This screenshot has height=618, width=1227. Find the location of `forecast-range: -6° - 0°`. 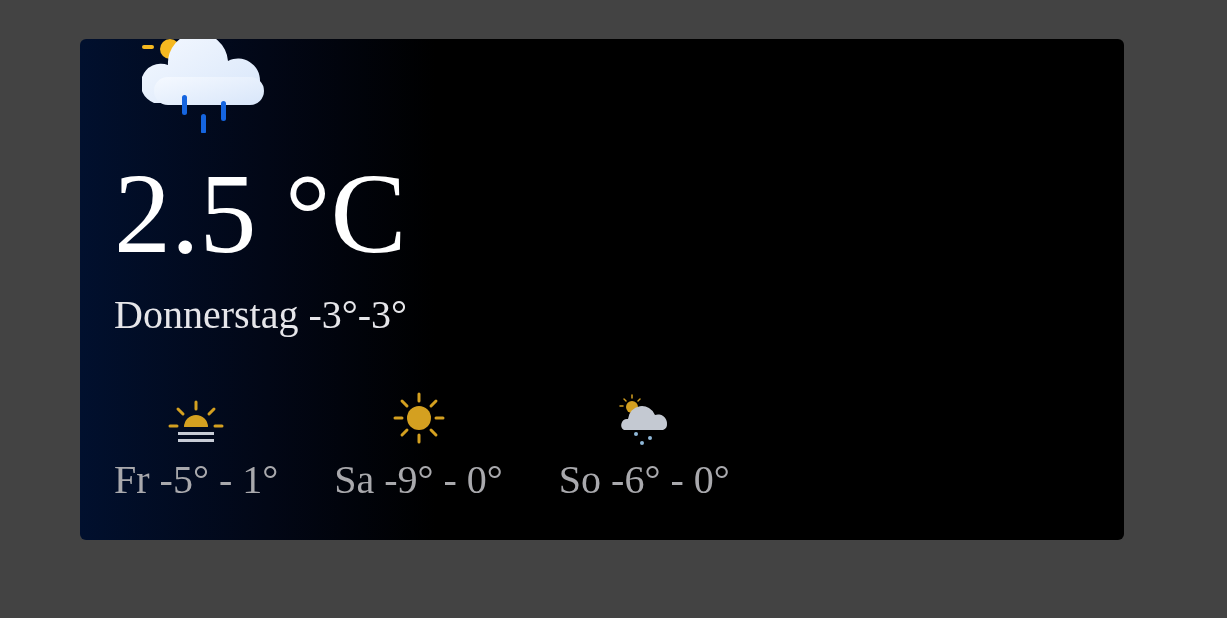

forecast-range: -6° - 0° is located at coordinates (670, 479).